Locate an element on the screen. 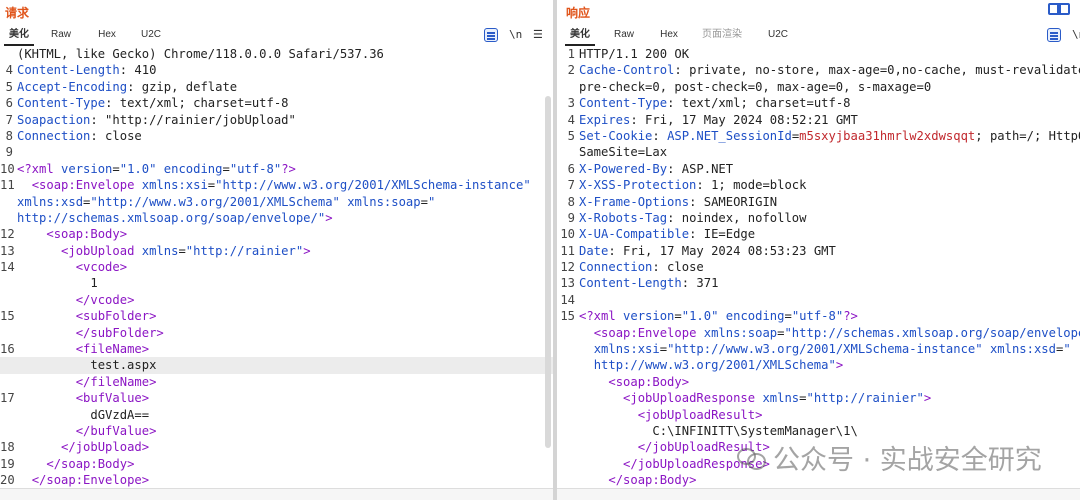  line-number: 7 is located at coordinates (9, 119).